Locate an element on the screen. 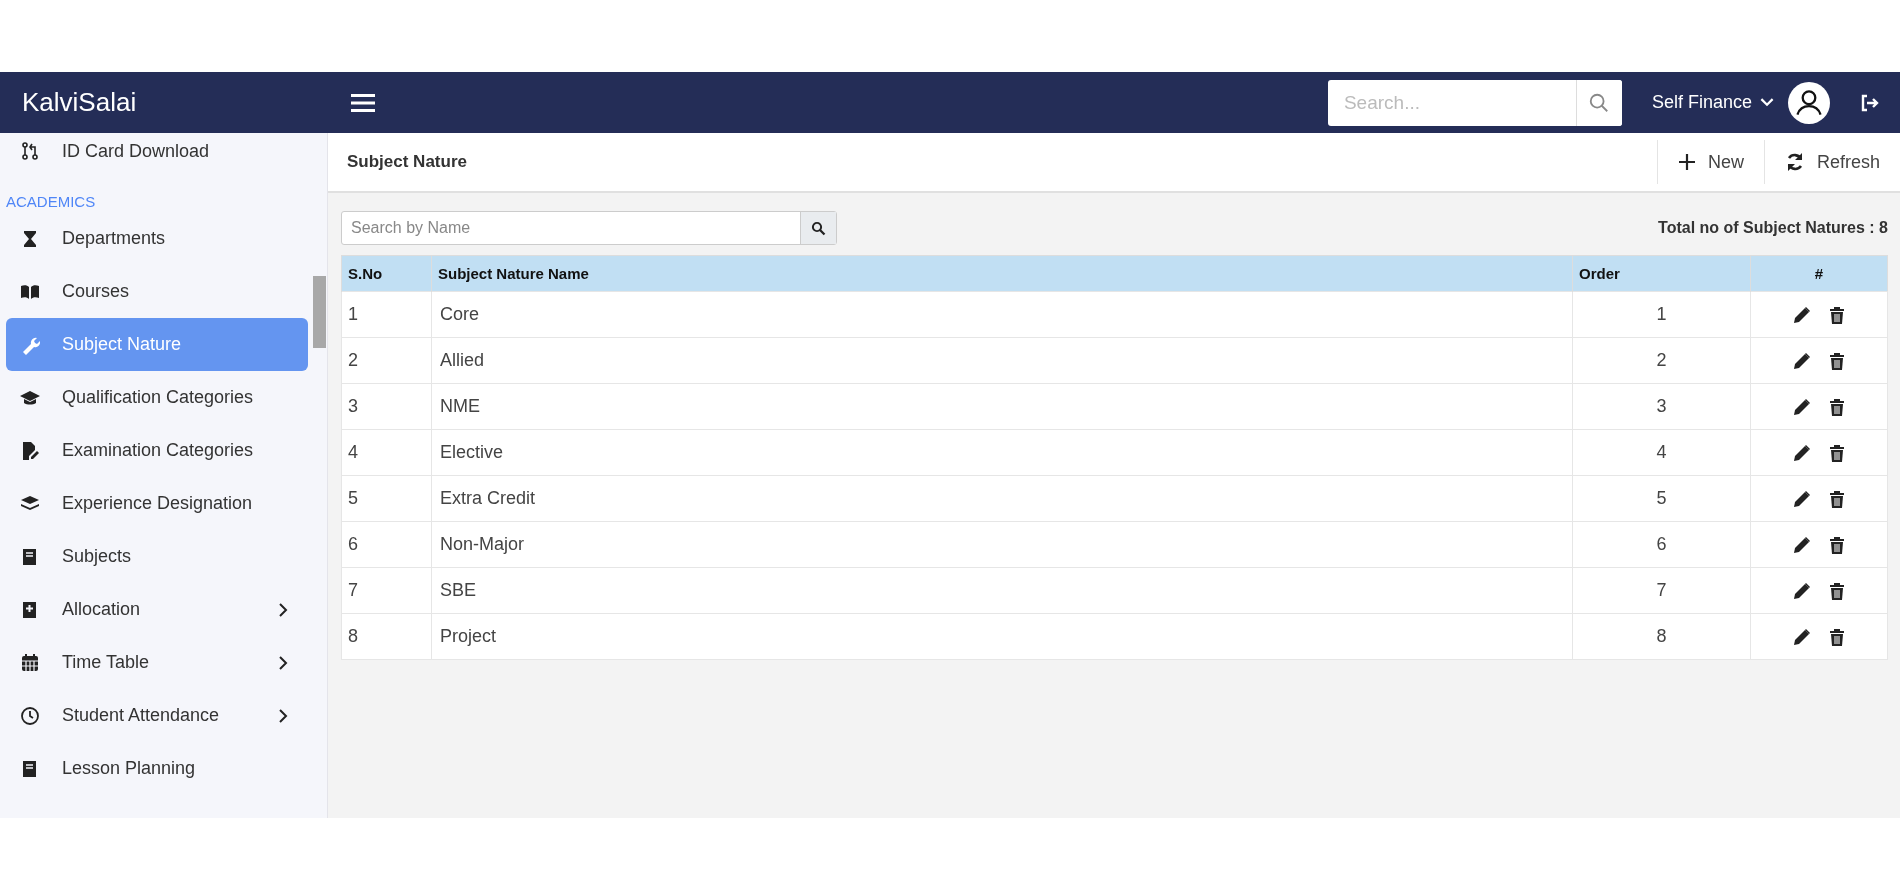 This screenshot has height=890, width=1900. sidebar-item: Courses is located at coordinates (157, 291).